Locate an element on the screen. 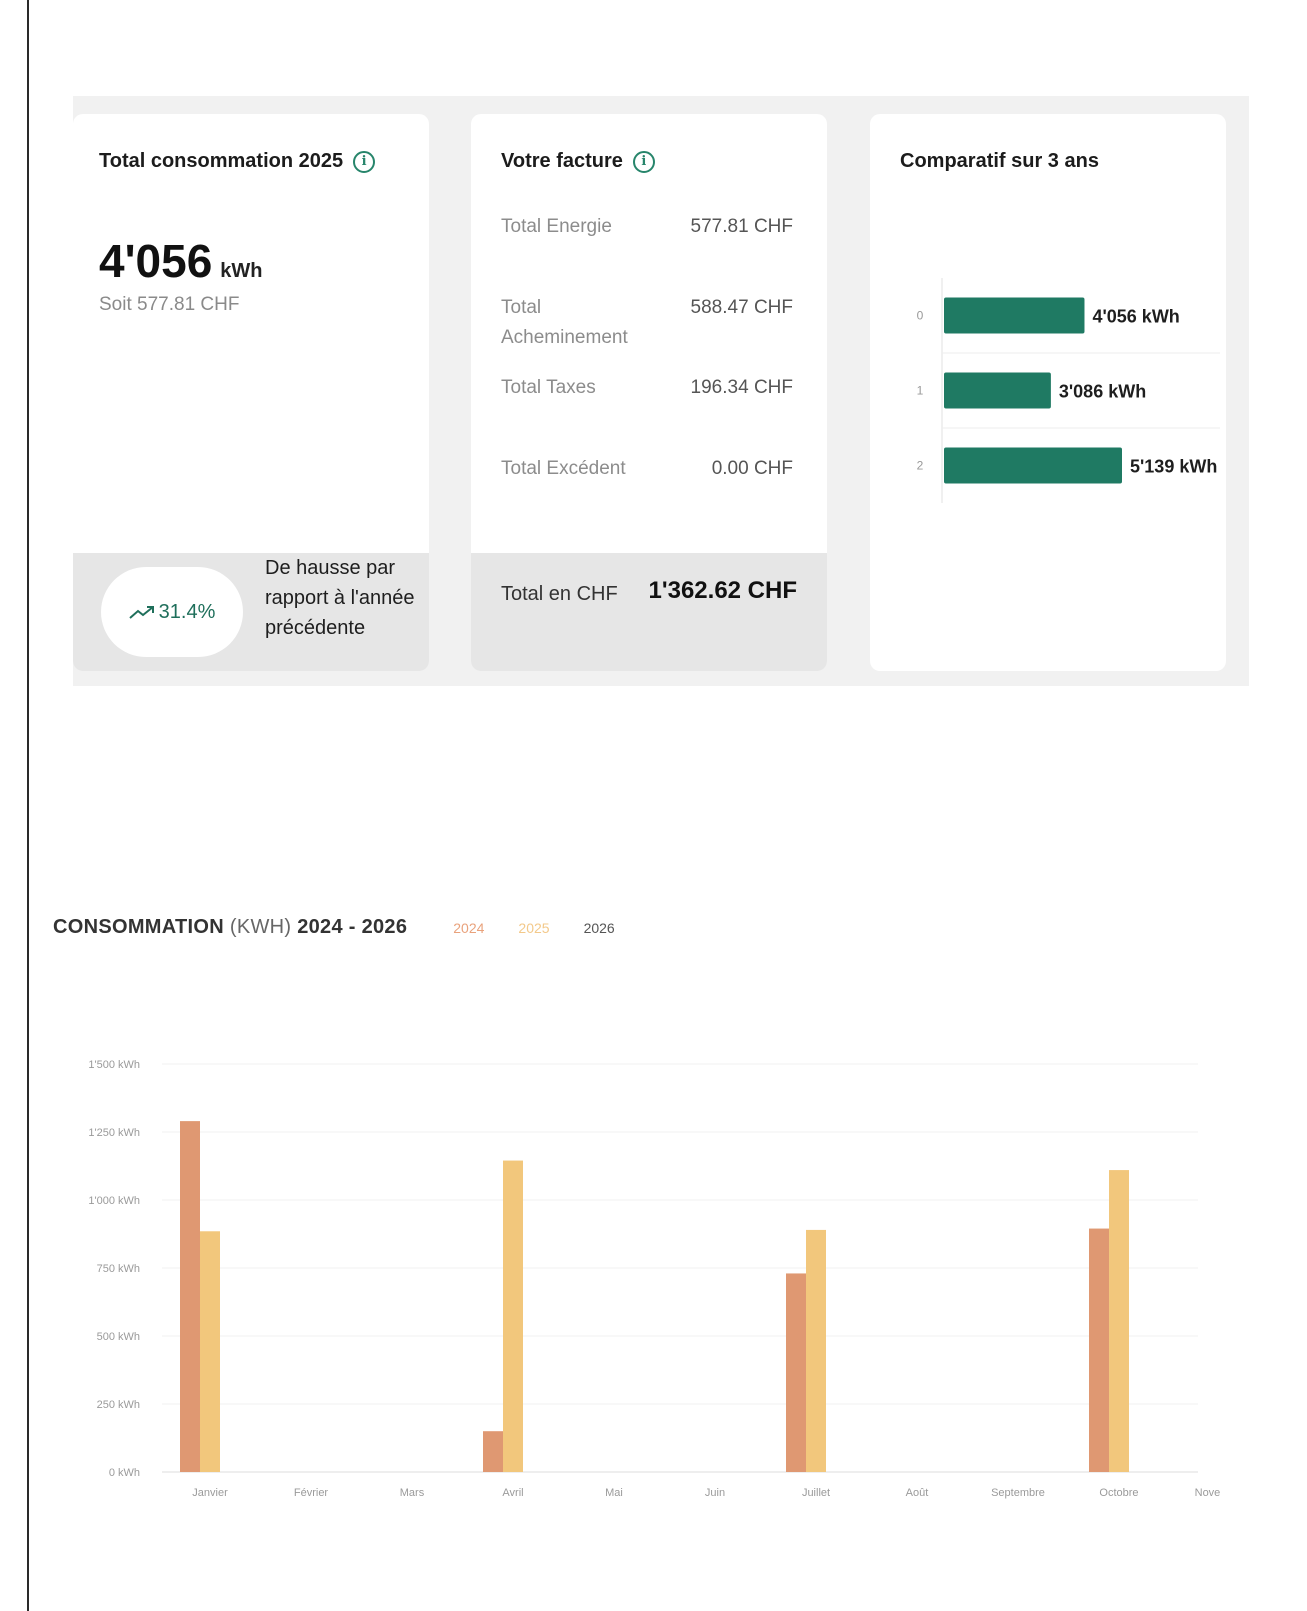 Image resolution: width=1307 pixels, height=1611 pixels. trend-up-icon is located at coordinates (141, 612).